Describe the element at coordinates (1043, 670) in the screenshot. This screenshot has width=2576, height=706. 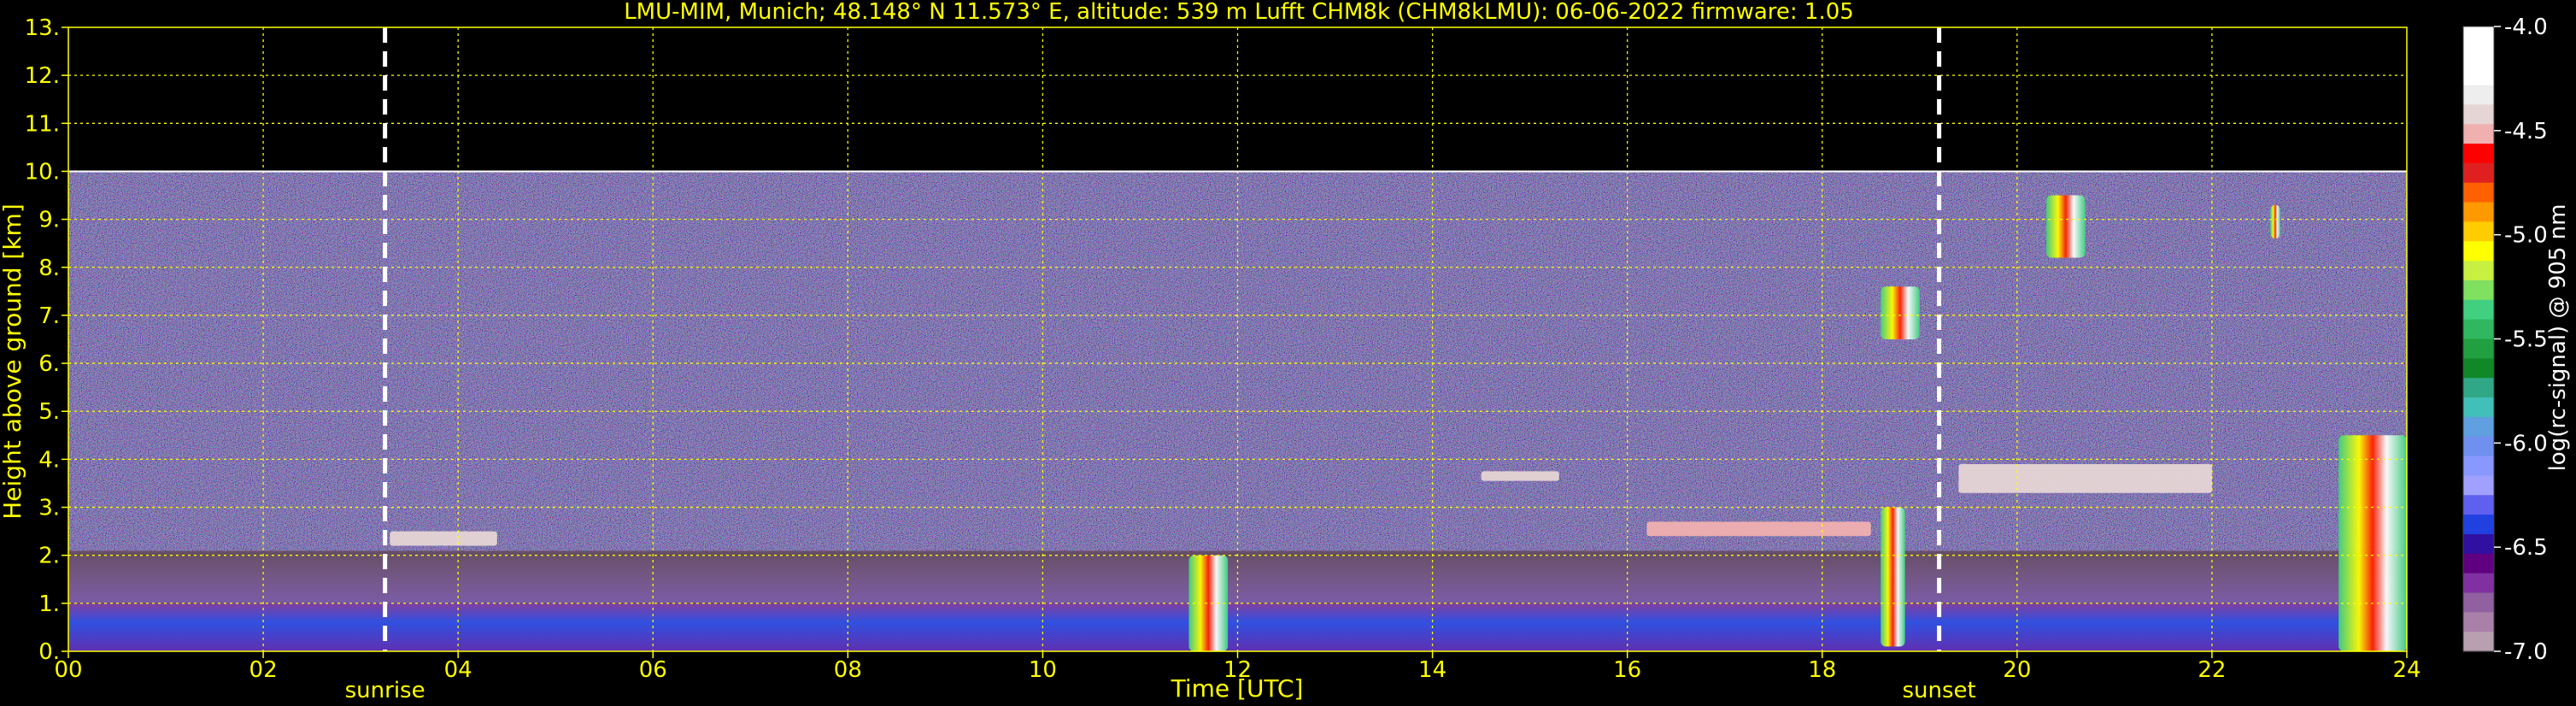
I see `x-tick-label: 10` at that location.